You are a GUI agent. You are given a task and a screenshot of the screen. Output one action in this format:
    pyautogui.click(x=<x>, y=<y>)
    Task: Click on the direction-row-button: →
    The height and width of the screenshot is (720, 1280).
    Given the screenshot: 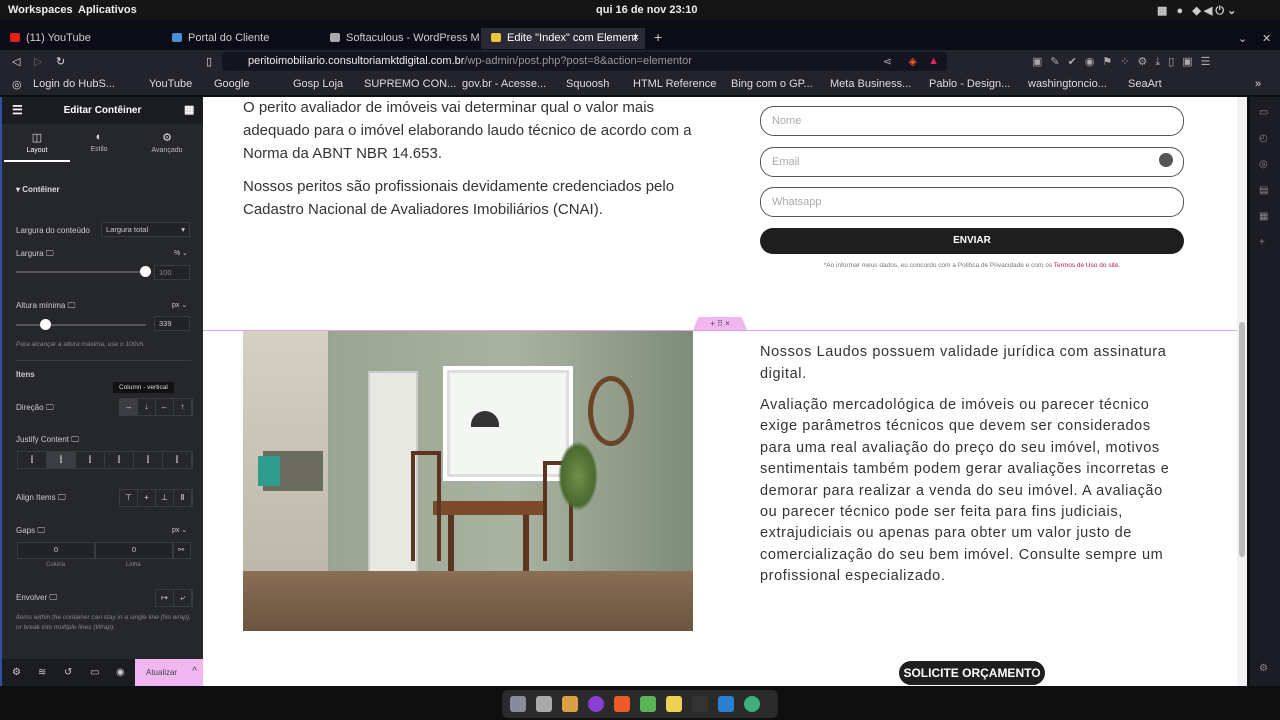 What is the action you would take?
    pyautogui.click(x=129, y=407)
    